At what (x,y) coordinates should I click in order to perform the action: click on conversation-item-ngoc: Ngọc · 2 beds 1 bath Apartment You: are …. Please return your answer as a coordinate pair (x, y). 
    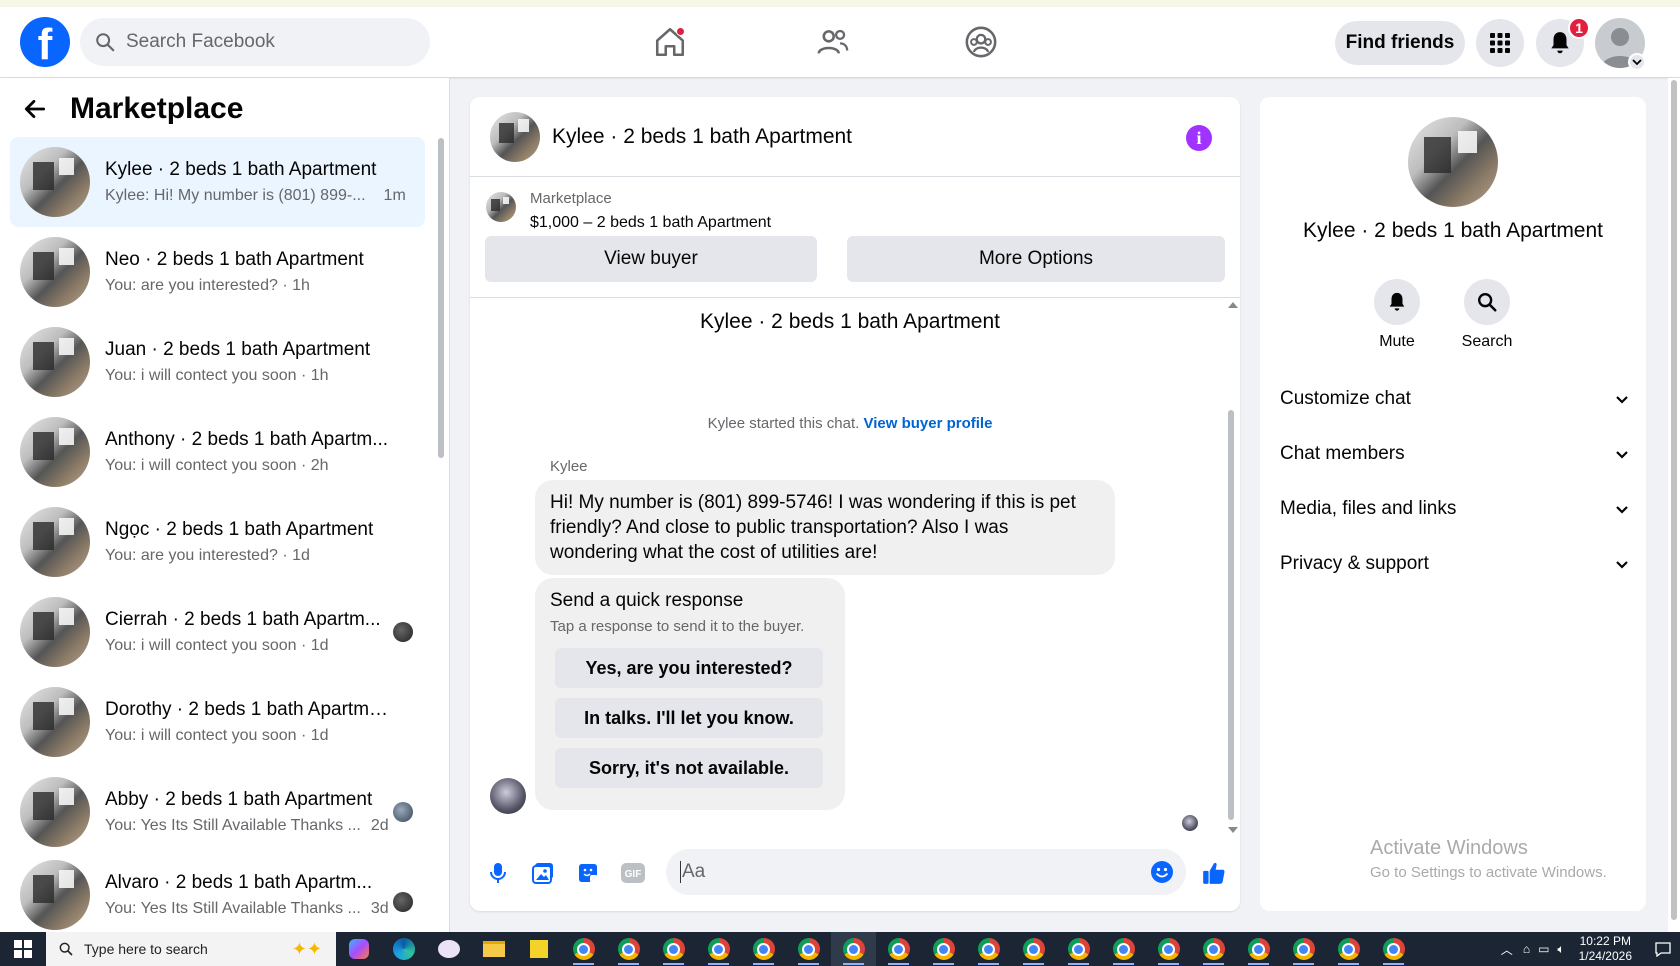
    Looking at the image, I should click on (217, 542).